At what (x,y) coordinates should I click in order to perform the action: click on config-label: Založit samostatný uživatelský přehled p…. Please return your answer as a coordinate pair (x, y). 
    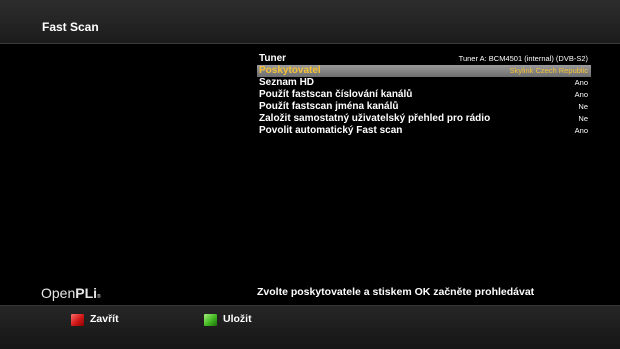
    Looking at the image, I should click on (375, 118).